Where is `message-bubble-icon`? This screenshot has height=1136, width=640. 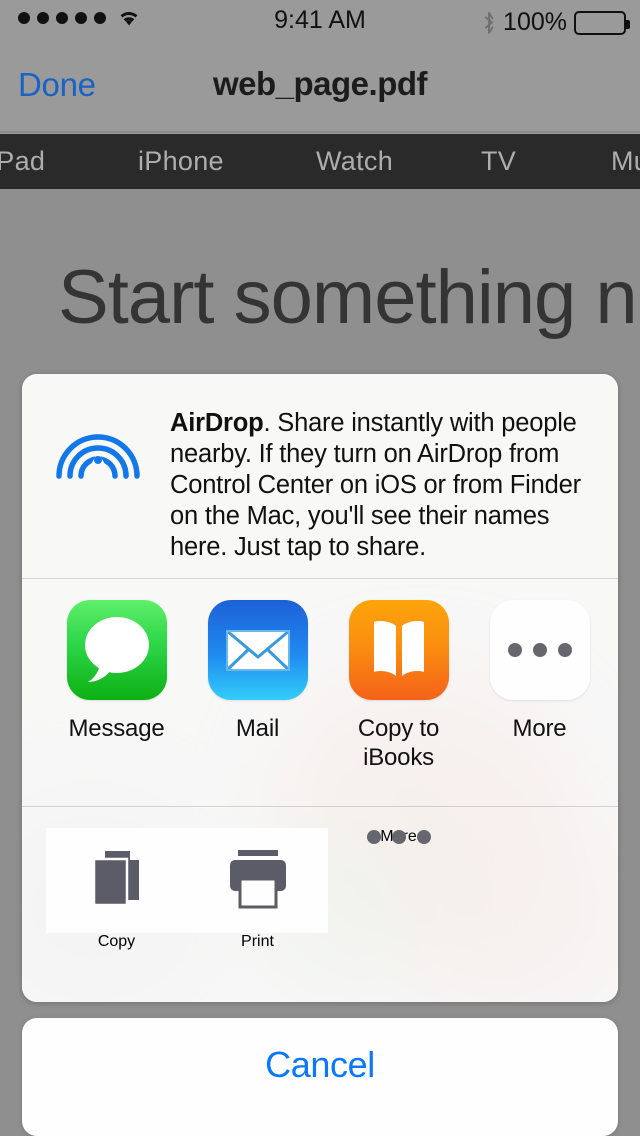 message-bubble-icon is located at coordinates (116, 650).